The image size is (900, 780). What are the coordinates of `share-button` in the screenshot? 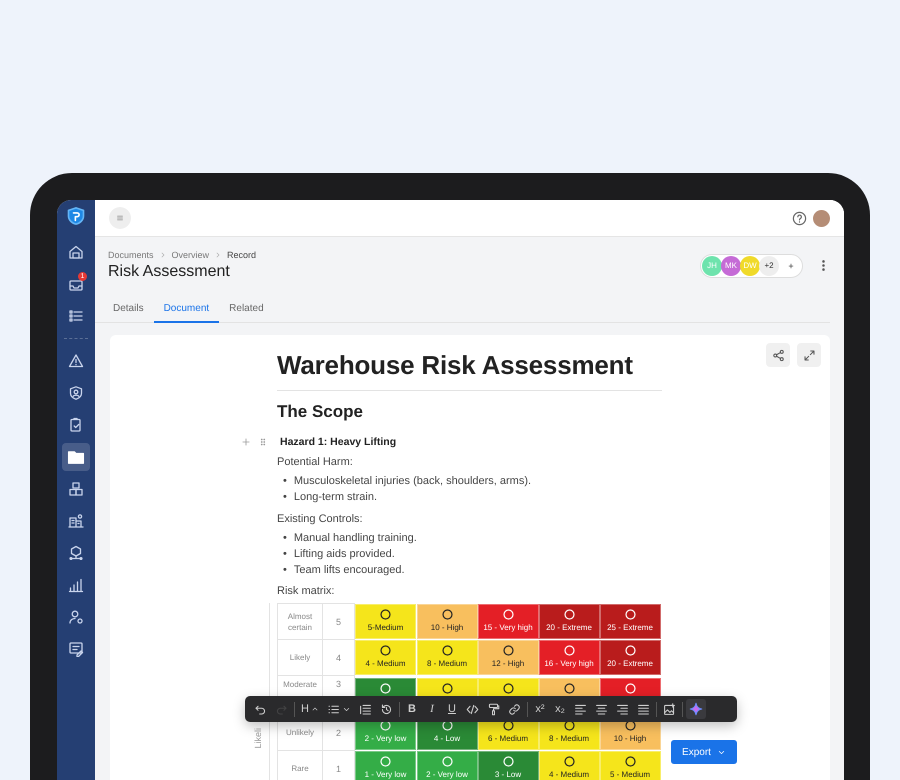 It's located at (778, 355).